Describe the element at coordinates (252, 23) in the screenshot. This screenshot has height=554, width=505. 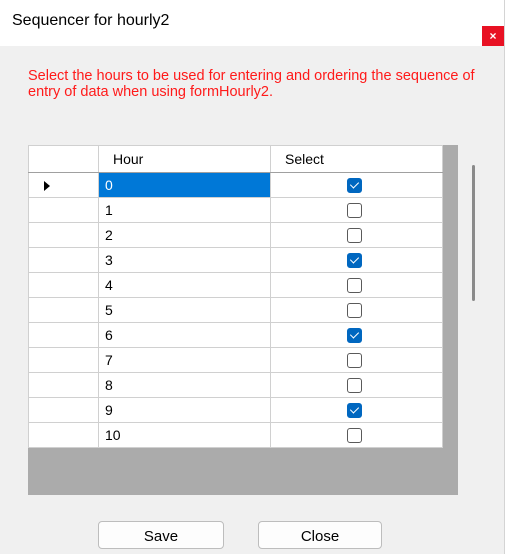
I see `title-bar: Sequencer for hourly2 ×` at that location.